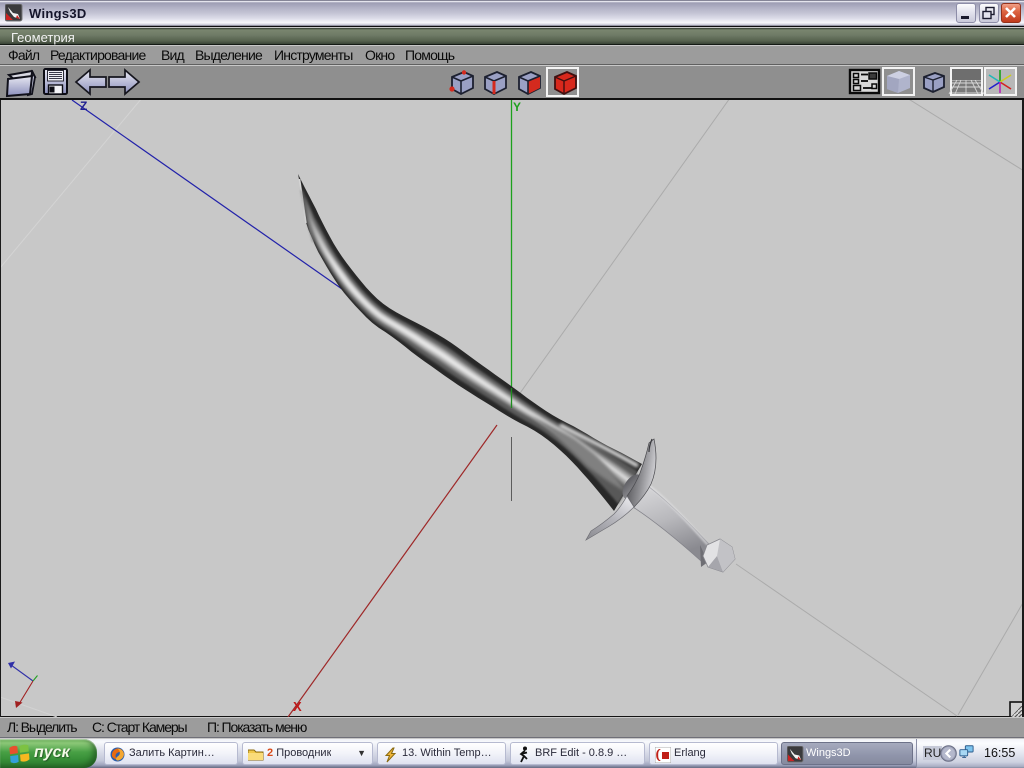 The width and height of the screenshot is (1024, 768). What do you see at coordinates (517, 107) in the screenshot?
I see `svg-text: Y` at bounding box center [517, 107].